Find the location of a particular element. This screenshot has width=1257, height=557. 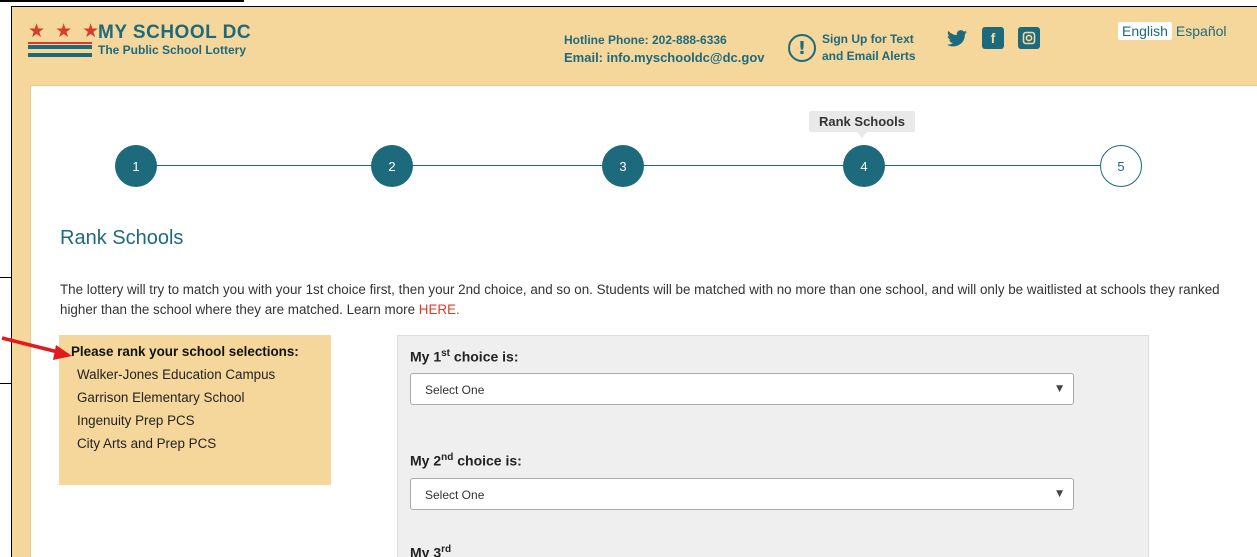

school-item: Ingenuity Prep PCS is located at coordinates (136, 420).